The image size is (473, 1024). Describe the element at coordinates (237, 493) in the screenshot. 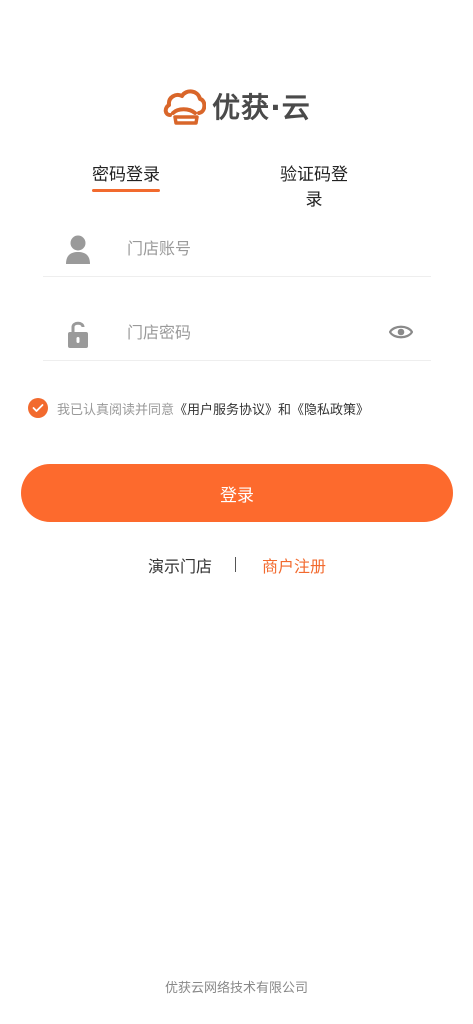

I see `login-button: 登录` at that location.